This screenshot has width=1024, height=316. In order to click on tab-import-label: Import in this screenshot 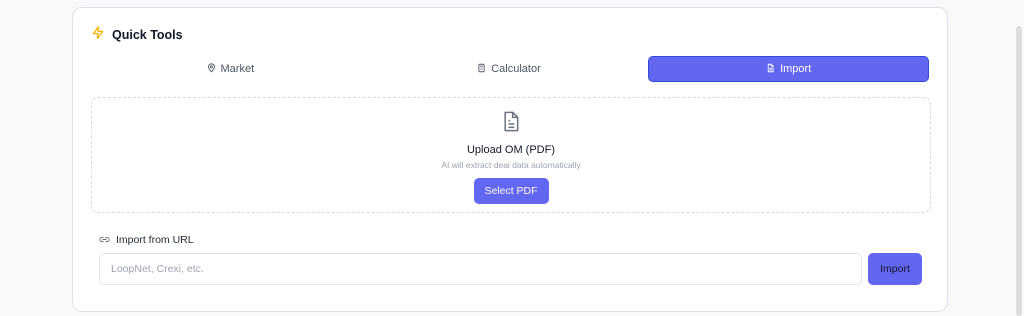, I will do `click(796, 69)`.